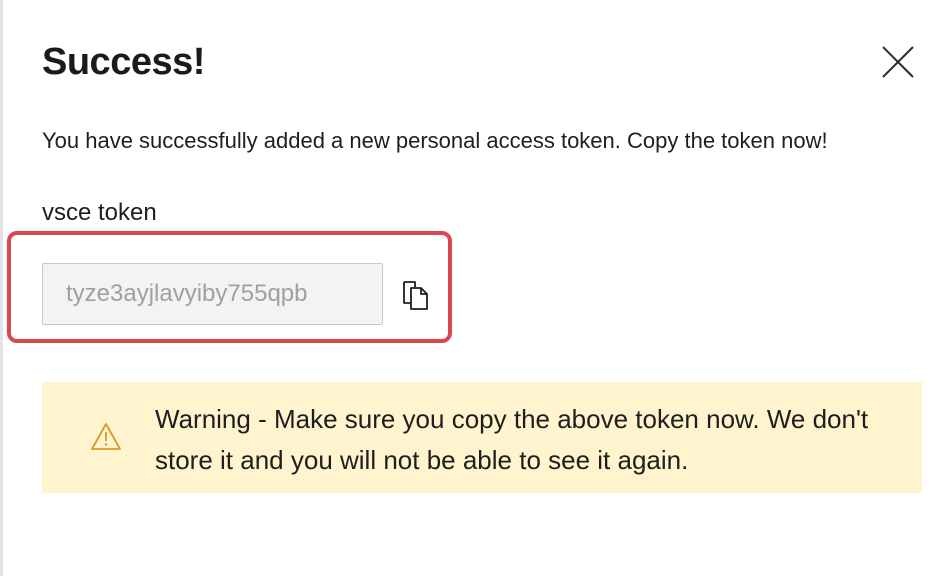  Describe the element at coordinates (106, 436) in the screenshot. I see `warning-icon` at that location.